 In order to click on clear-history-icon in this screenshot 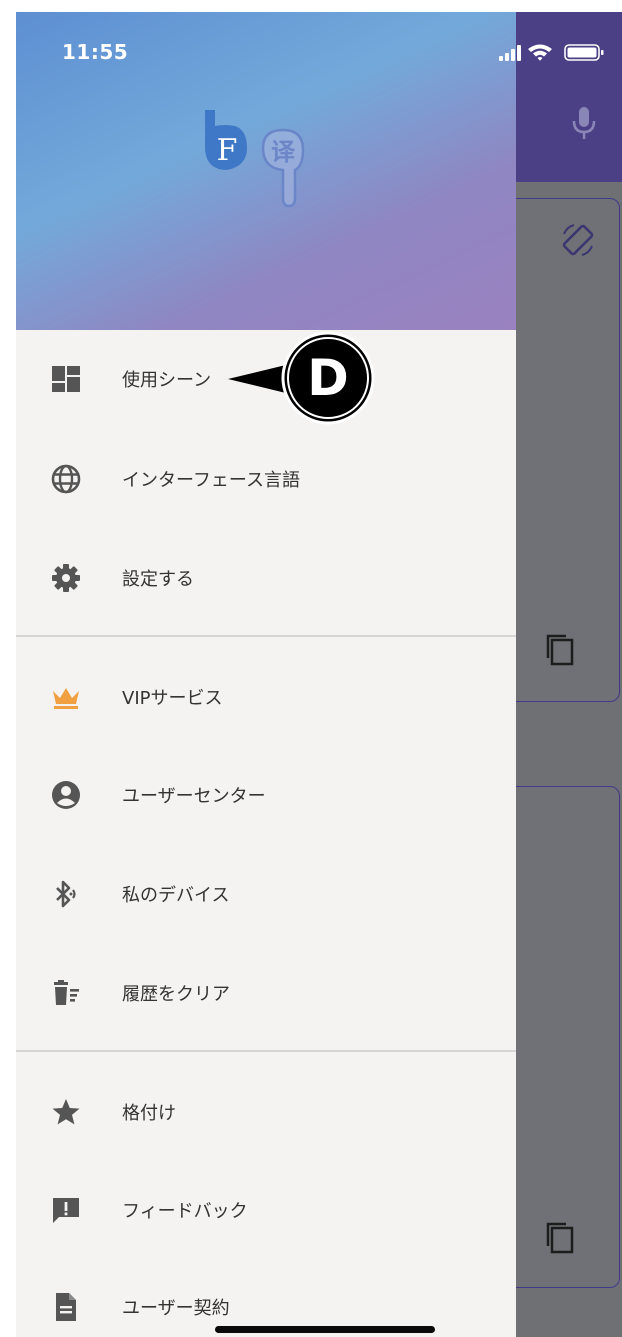, I will do `click(66, 992)`.